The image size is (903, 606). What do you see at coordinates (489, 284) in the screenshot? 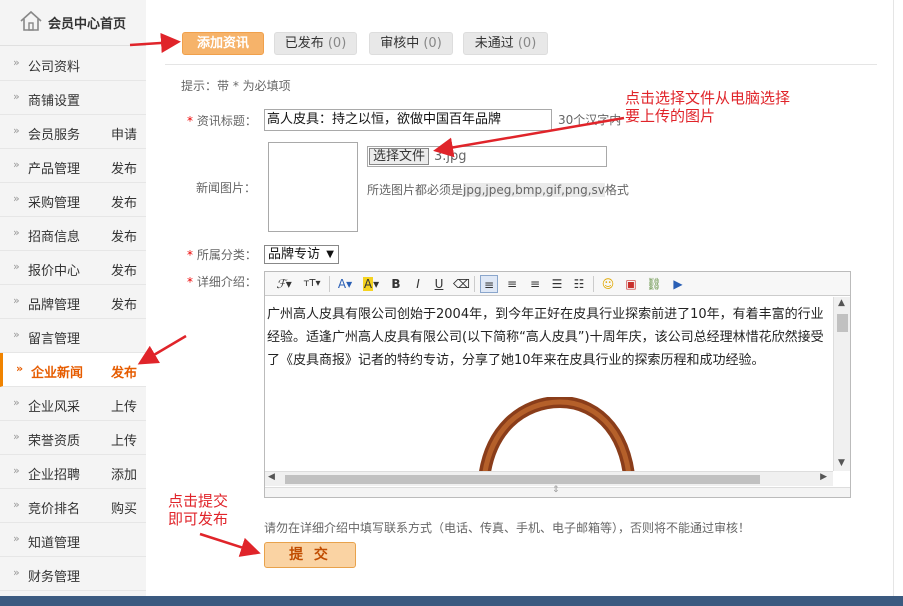
I see `align-left-icon: ≡` at bounding box center [489, 284].